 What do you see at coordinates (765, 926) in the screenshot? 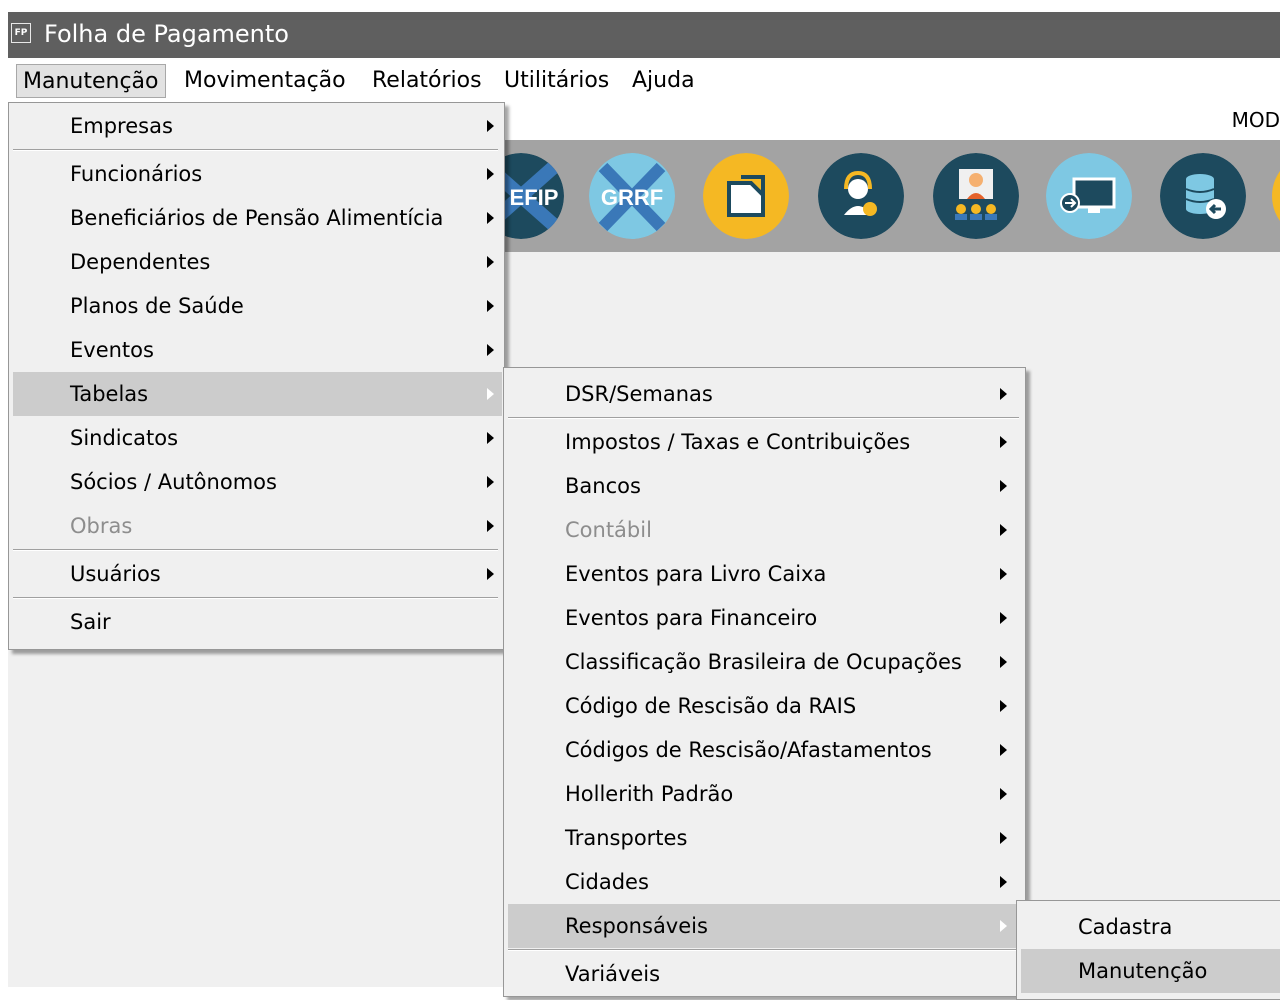
I see `menu-item-responsaveis: Responsáveis` at bounding box center [765, 926].